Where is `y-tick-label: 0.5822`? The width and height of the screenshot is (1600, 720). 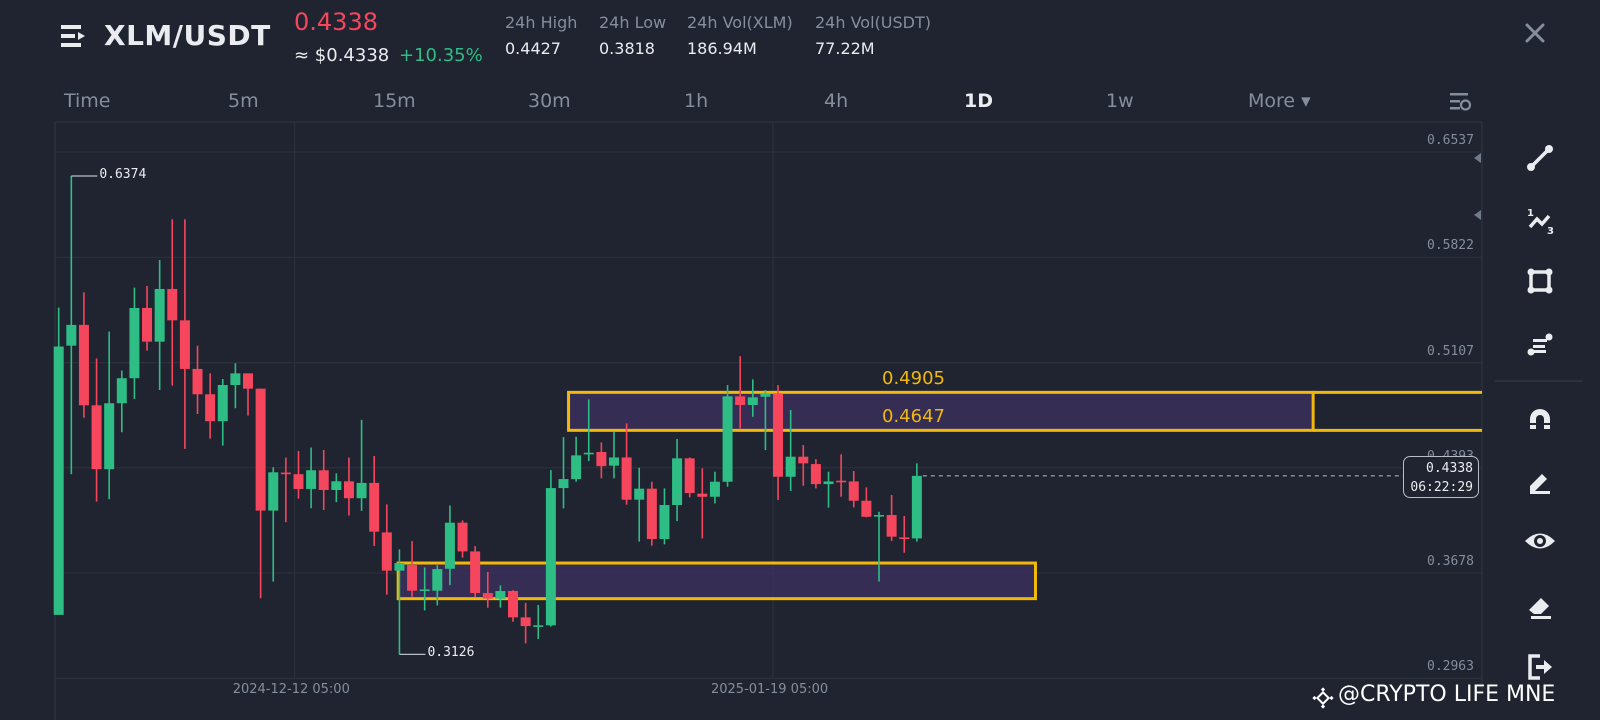
y-tick-label: 0.5822 is located at coordinates (1450, 246).